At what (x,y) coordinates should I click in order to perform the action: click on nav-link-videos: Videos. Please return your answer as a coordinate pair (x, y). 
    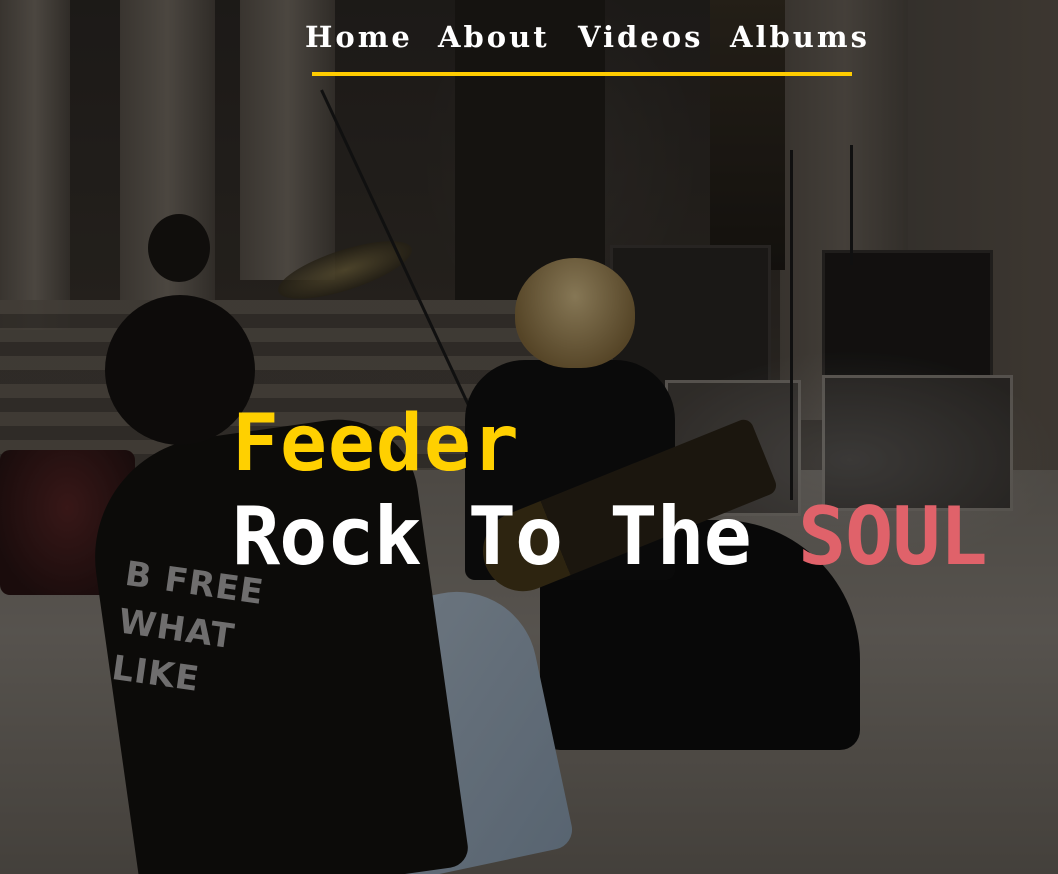
    Looking at the image, I should click on (640, 37).